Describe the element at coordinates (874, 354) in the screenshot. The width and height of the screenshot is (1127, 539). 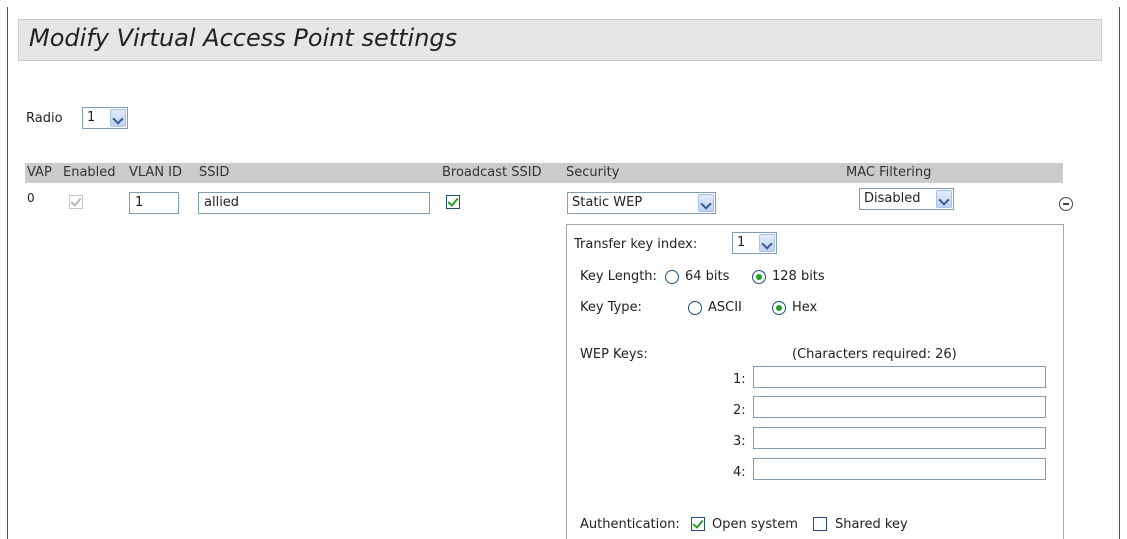
I see `characters-required-text: (Characters required: 26)` at that location.